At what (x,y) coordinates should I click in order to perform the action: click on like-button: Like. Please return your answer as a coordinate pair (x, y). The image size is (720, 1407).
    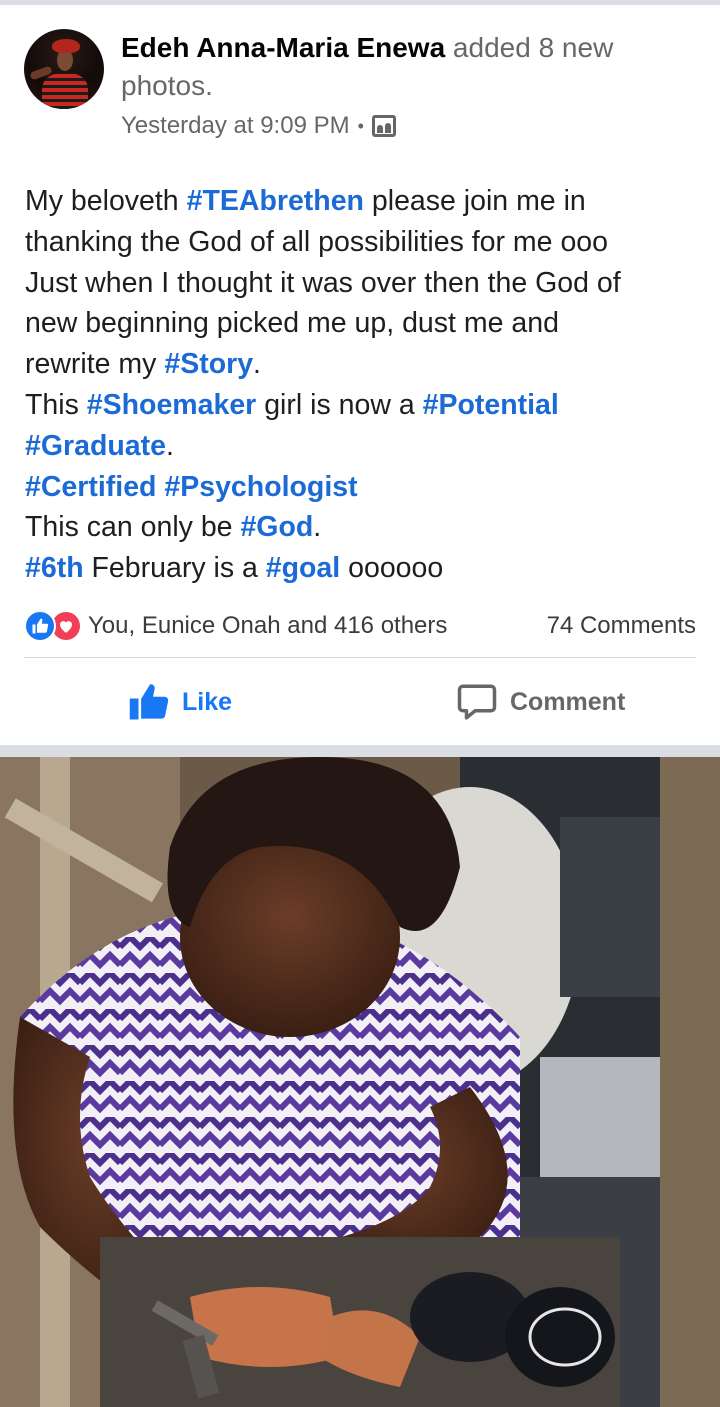
    Looking at the image, I should click on (180, 702).